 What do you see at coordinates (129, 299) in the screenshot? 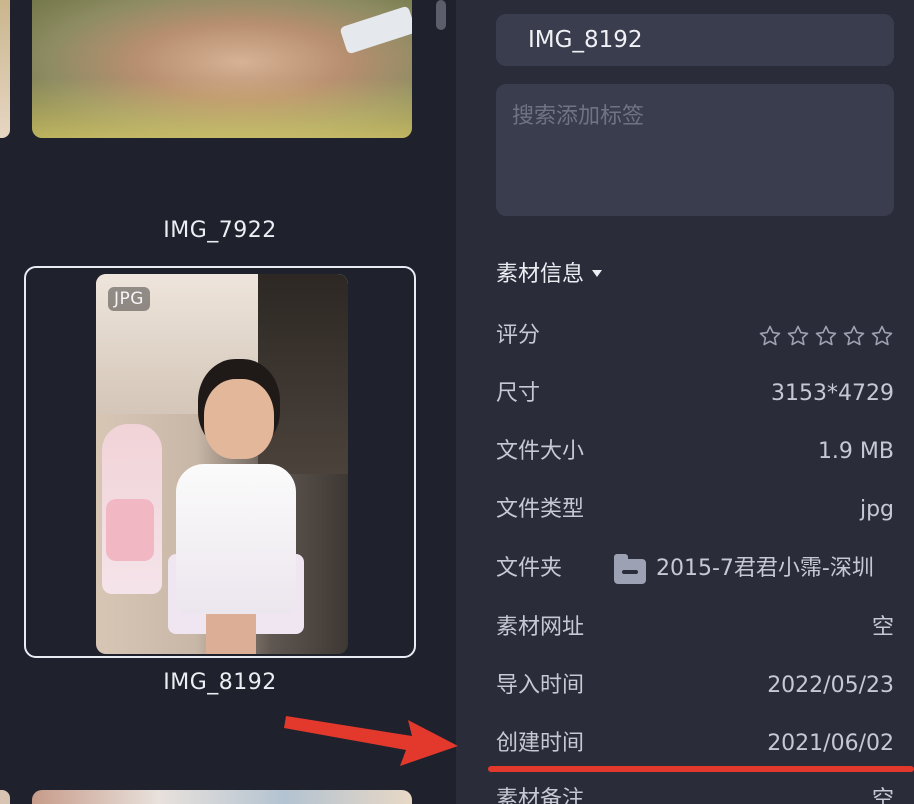
I see `format-badge: JPG` at bounding box center [129, 299].